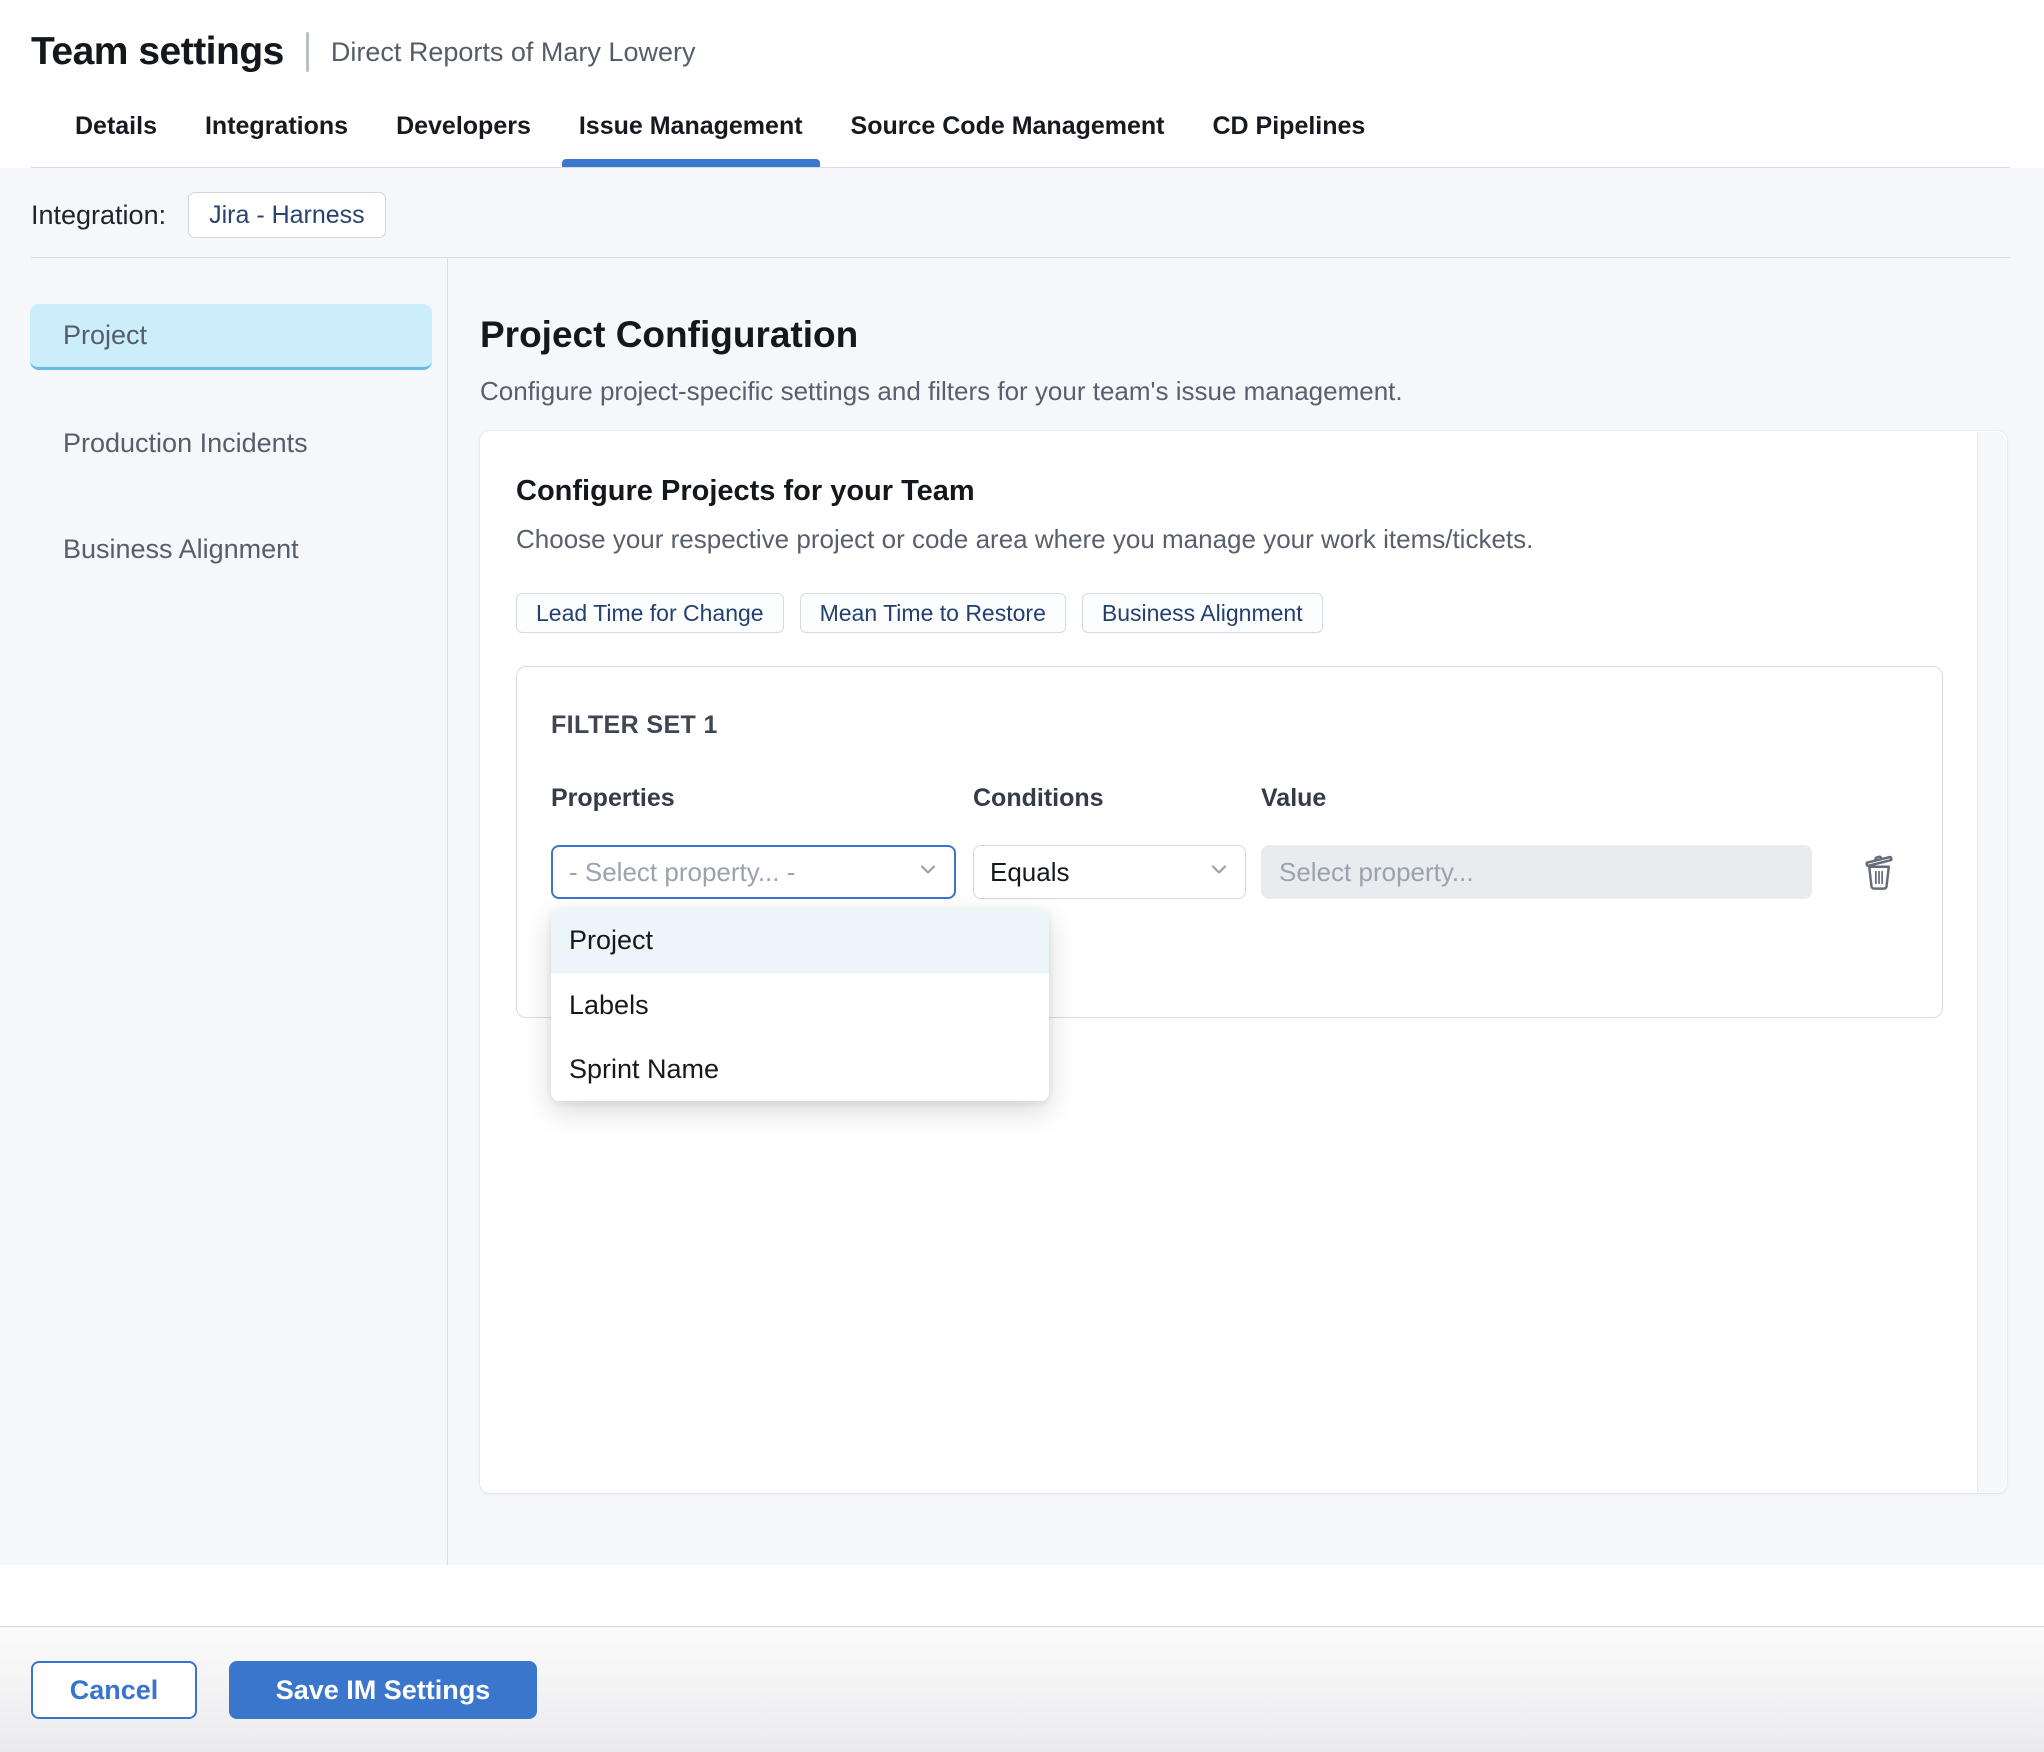 The image size is (2044, 1752). What do you see at coordinates (99, 214) in the screenshot?
I see `integration-label: Integration:` at bounding box center [99, 214].